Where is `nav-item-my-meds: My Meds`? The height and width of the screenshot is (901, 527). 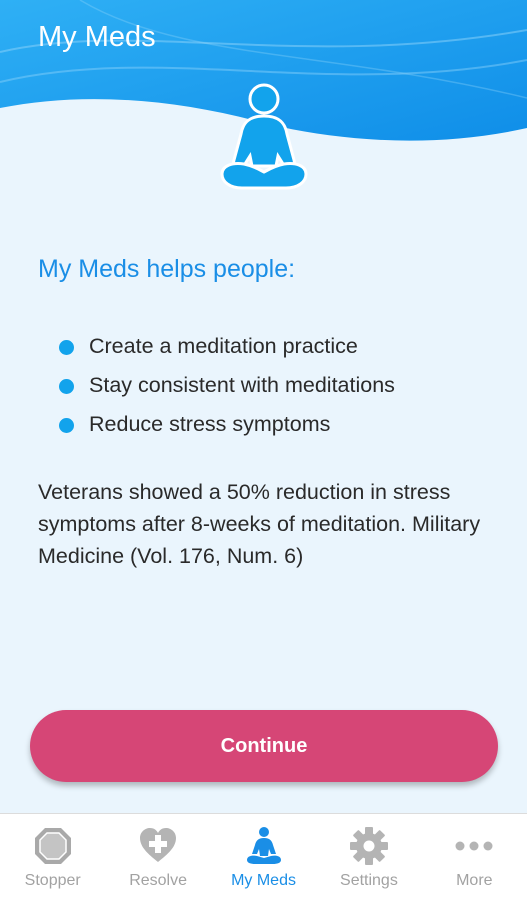
nav-item-my-meds: My Meds is located at coordinates (263, 857).